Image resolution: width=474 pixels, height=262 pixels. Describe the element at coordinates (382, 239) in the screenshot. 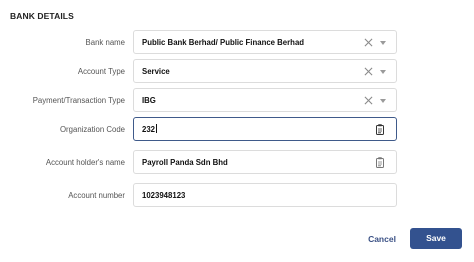

I see `cancel-button: Cancel` at that location.